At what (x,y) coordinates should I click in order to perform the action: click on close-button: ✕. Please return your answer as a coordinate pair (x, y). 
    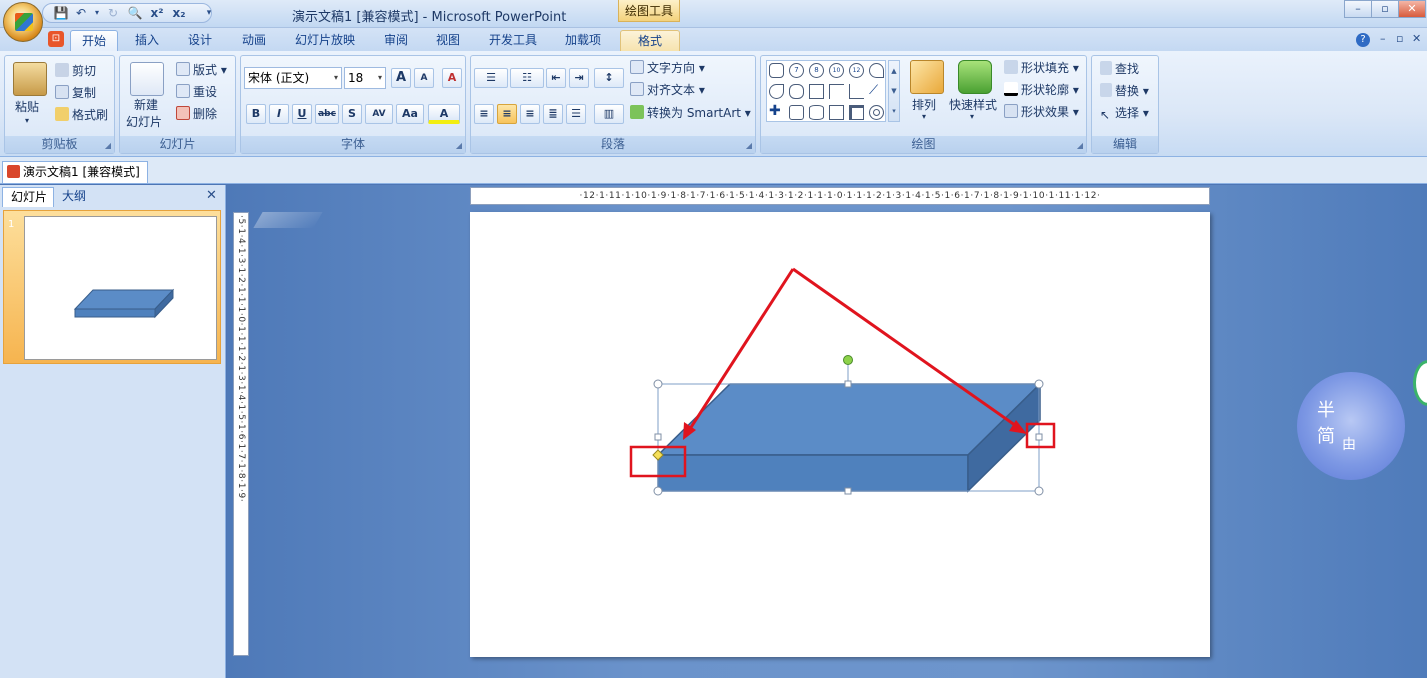
    Looking at the image, I should click on (1412, 9).